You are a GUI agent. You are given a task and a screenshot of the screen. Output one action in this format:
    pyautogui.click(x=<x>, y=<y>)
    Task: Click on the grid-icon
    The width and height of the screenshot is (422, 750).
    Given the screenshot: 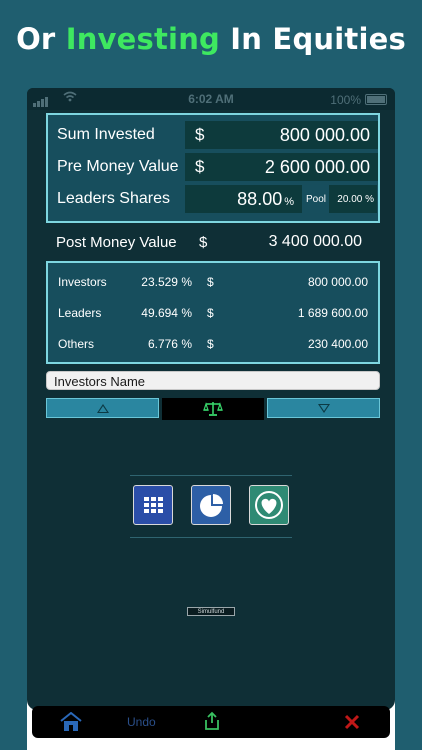 What is the action you would take?
    pyautogui.click(x=153, y=505)
    